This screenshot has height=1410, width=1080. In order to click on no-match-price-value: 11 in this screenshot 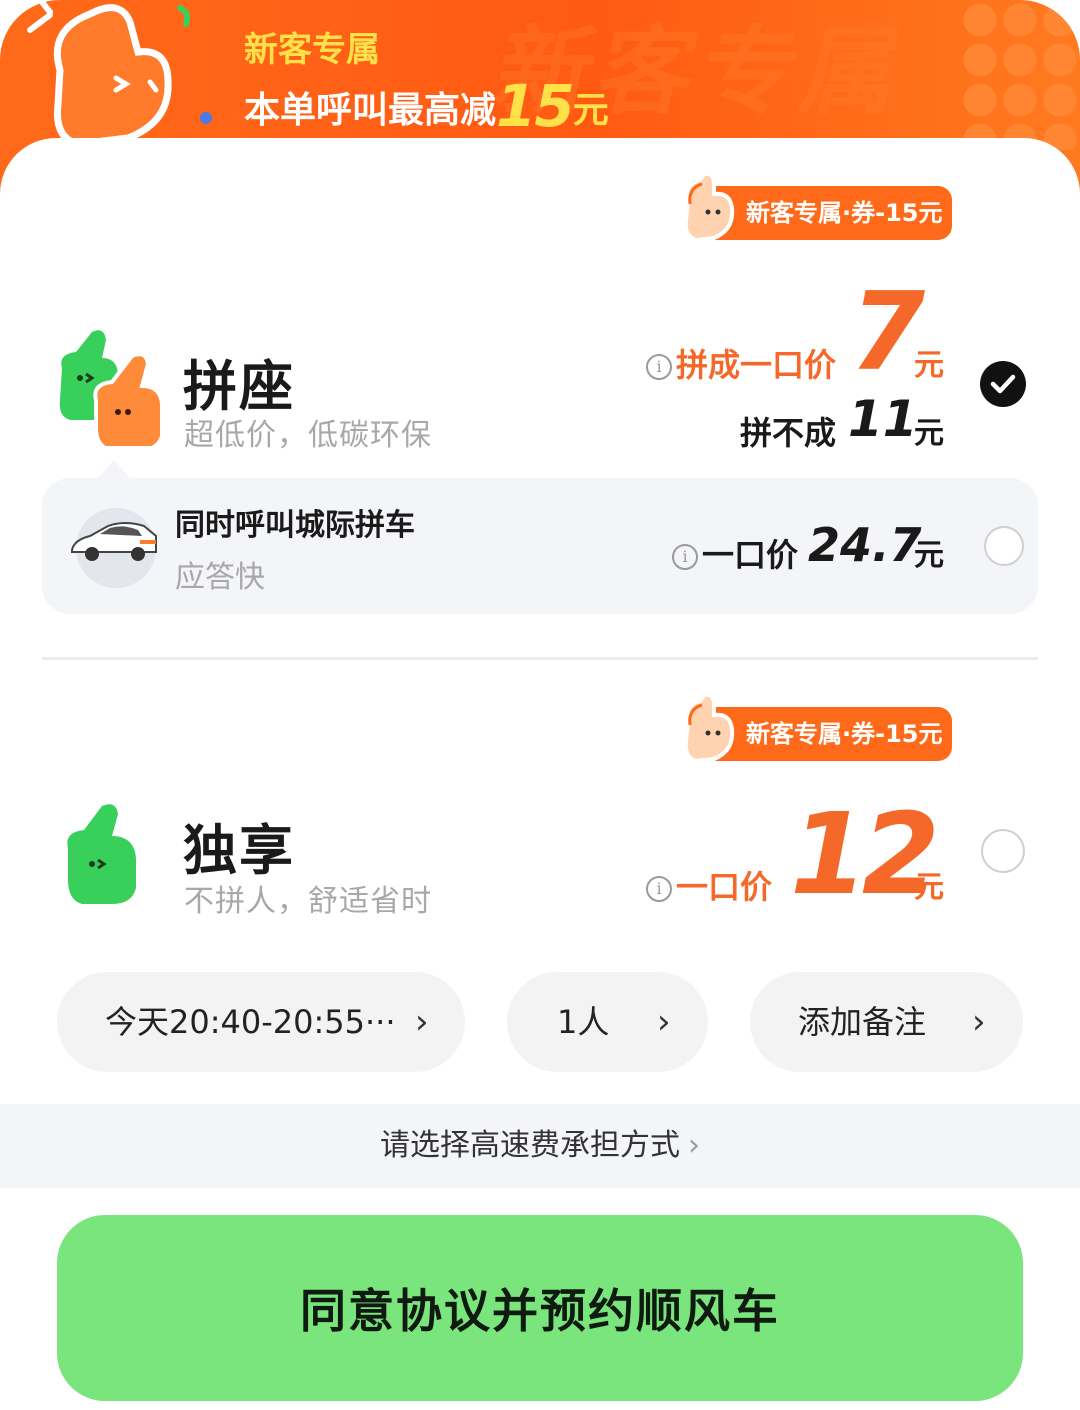, I will do `click(883, 419)`.